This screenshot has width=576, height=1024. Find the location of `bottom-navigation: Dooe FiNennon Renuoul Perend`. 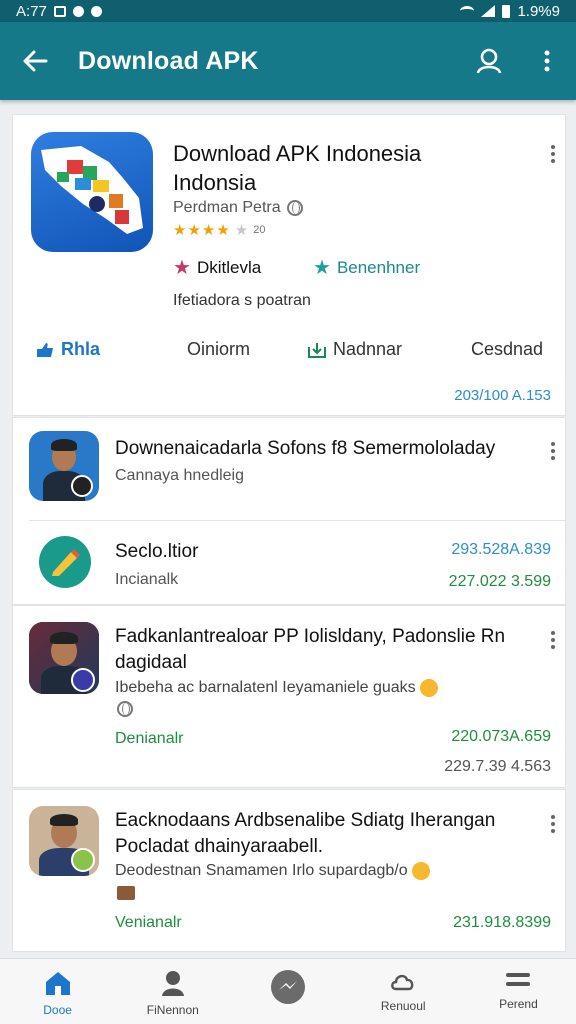

bottom-navigation: Dooe FiNennon Renuoul Perend is located at coordinates (288, 991).